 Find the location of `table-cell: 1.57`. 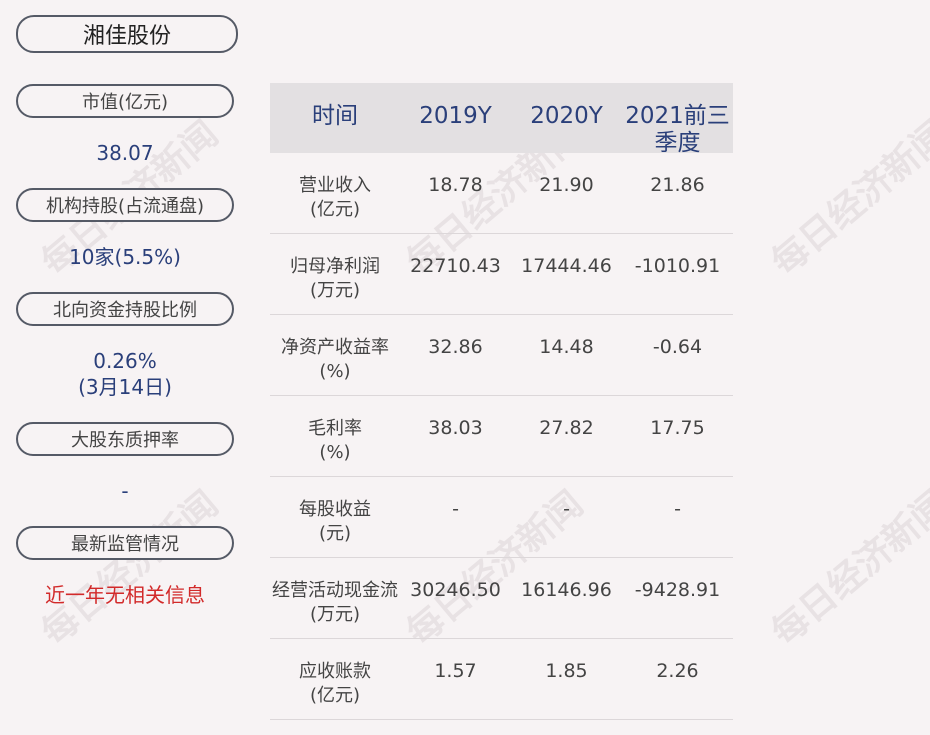

table-cell: 1.57 is located at coordinates (455, 671).